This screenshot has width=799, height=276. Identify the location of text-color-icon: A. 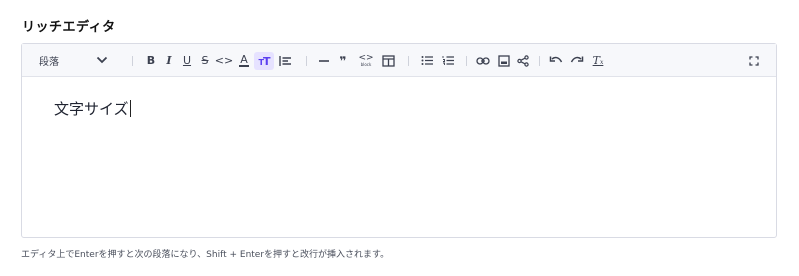
(244, 59).